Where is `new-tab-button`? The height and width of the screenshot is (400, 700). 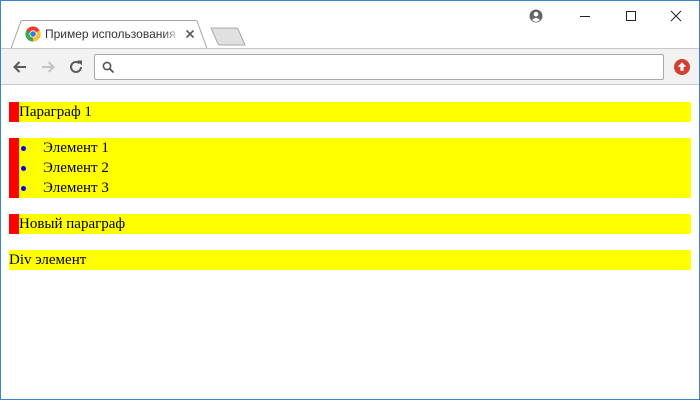
new-tab-button is located at coordinates (228, 36).